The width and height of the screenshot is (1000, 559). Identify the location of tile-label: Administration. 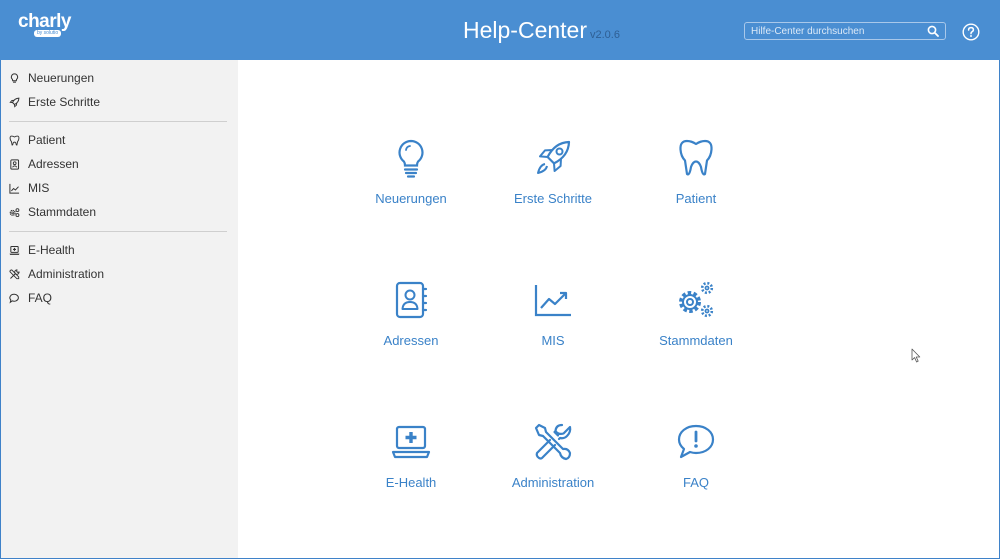
(553, 482).